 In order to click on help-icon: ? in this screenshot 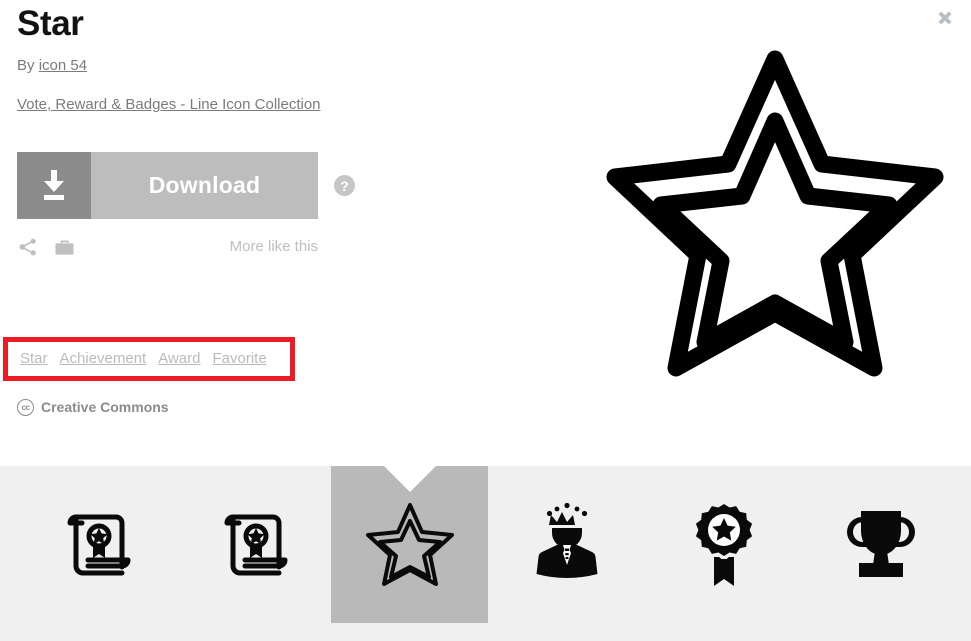, I will do `click(344, 185)`.